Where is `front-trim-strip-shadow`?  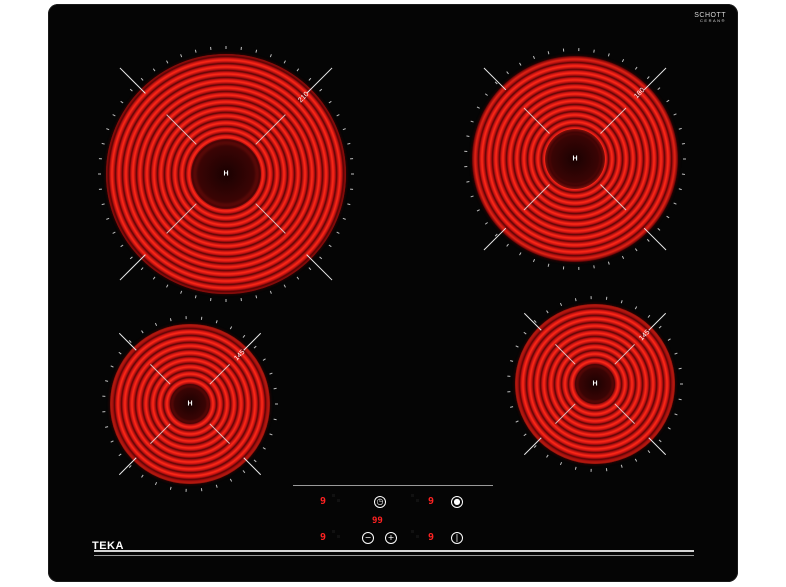
front-trim-strip-shadow is located at coordinates (394, 555).